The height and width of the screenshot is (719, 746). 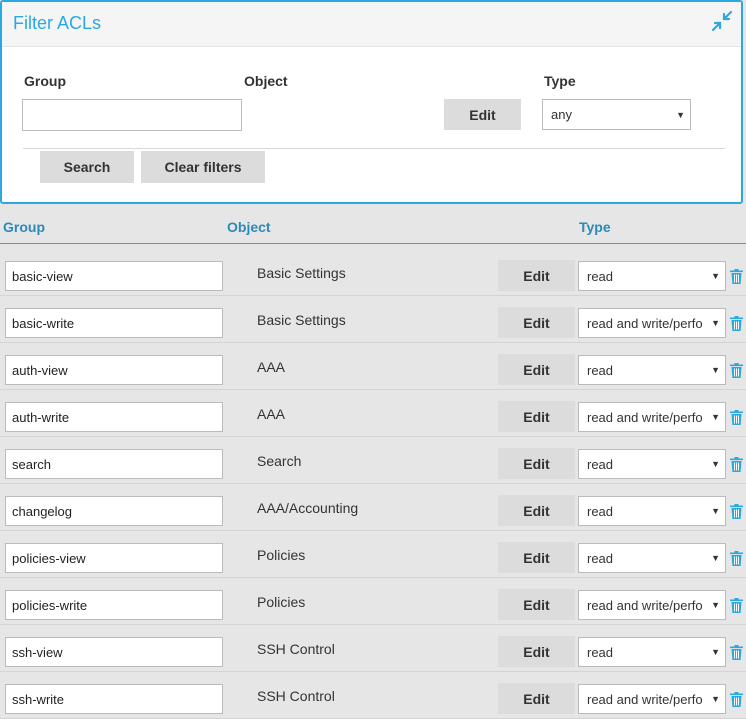 What do you see at coordinates (266, 81) in the screenshot?
I see `filter-object-label: Object` at bounding box center [266, 81].